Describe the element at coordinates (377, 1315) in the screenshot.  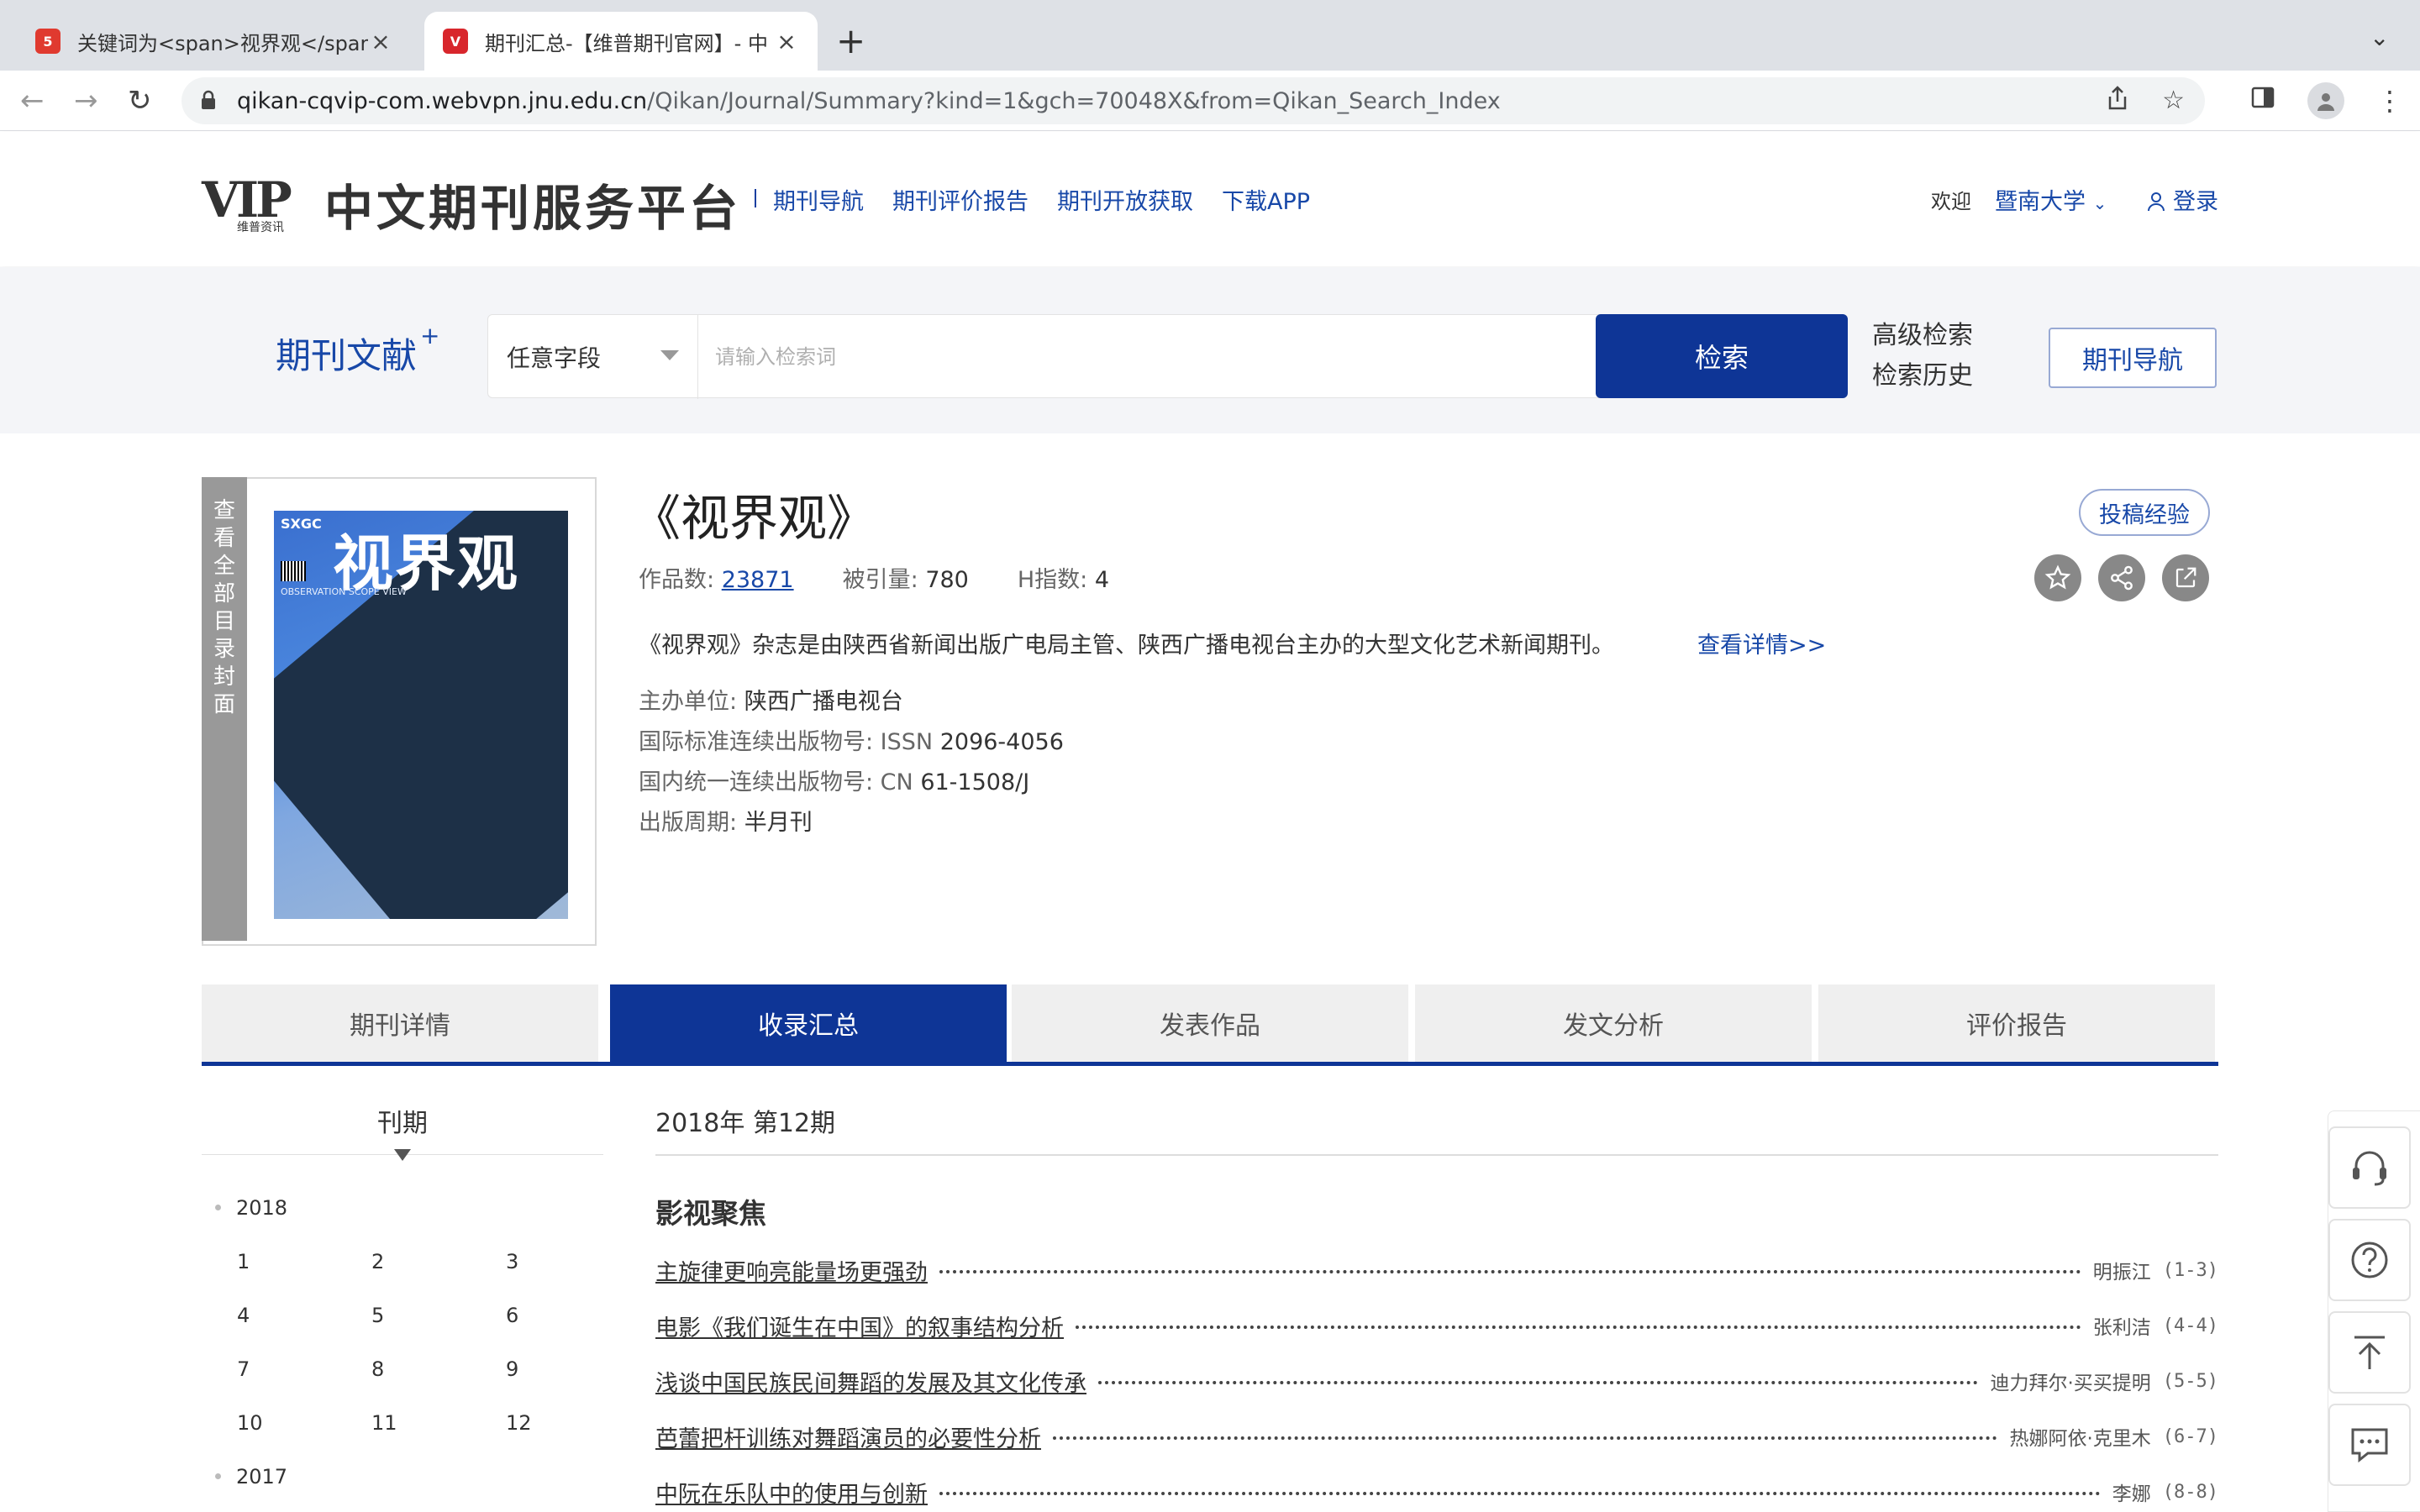
I see `issue-link: 5` at that location.